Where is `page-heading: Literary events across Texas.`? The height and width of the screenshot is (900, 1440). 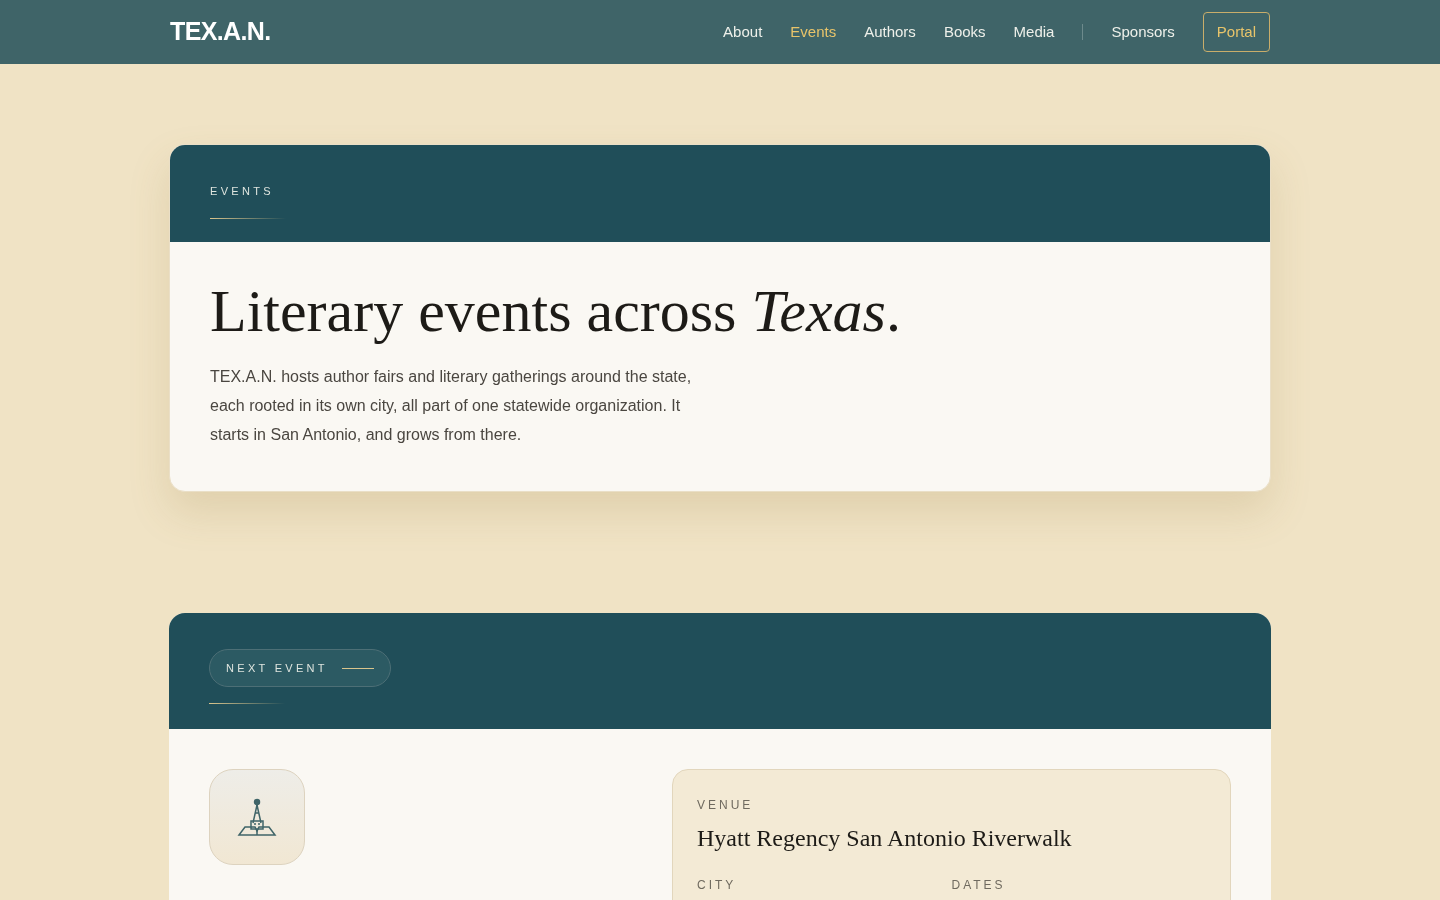
page-heading: Literary events across Texas. is located at coordinates (555, 311).